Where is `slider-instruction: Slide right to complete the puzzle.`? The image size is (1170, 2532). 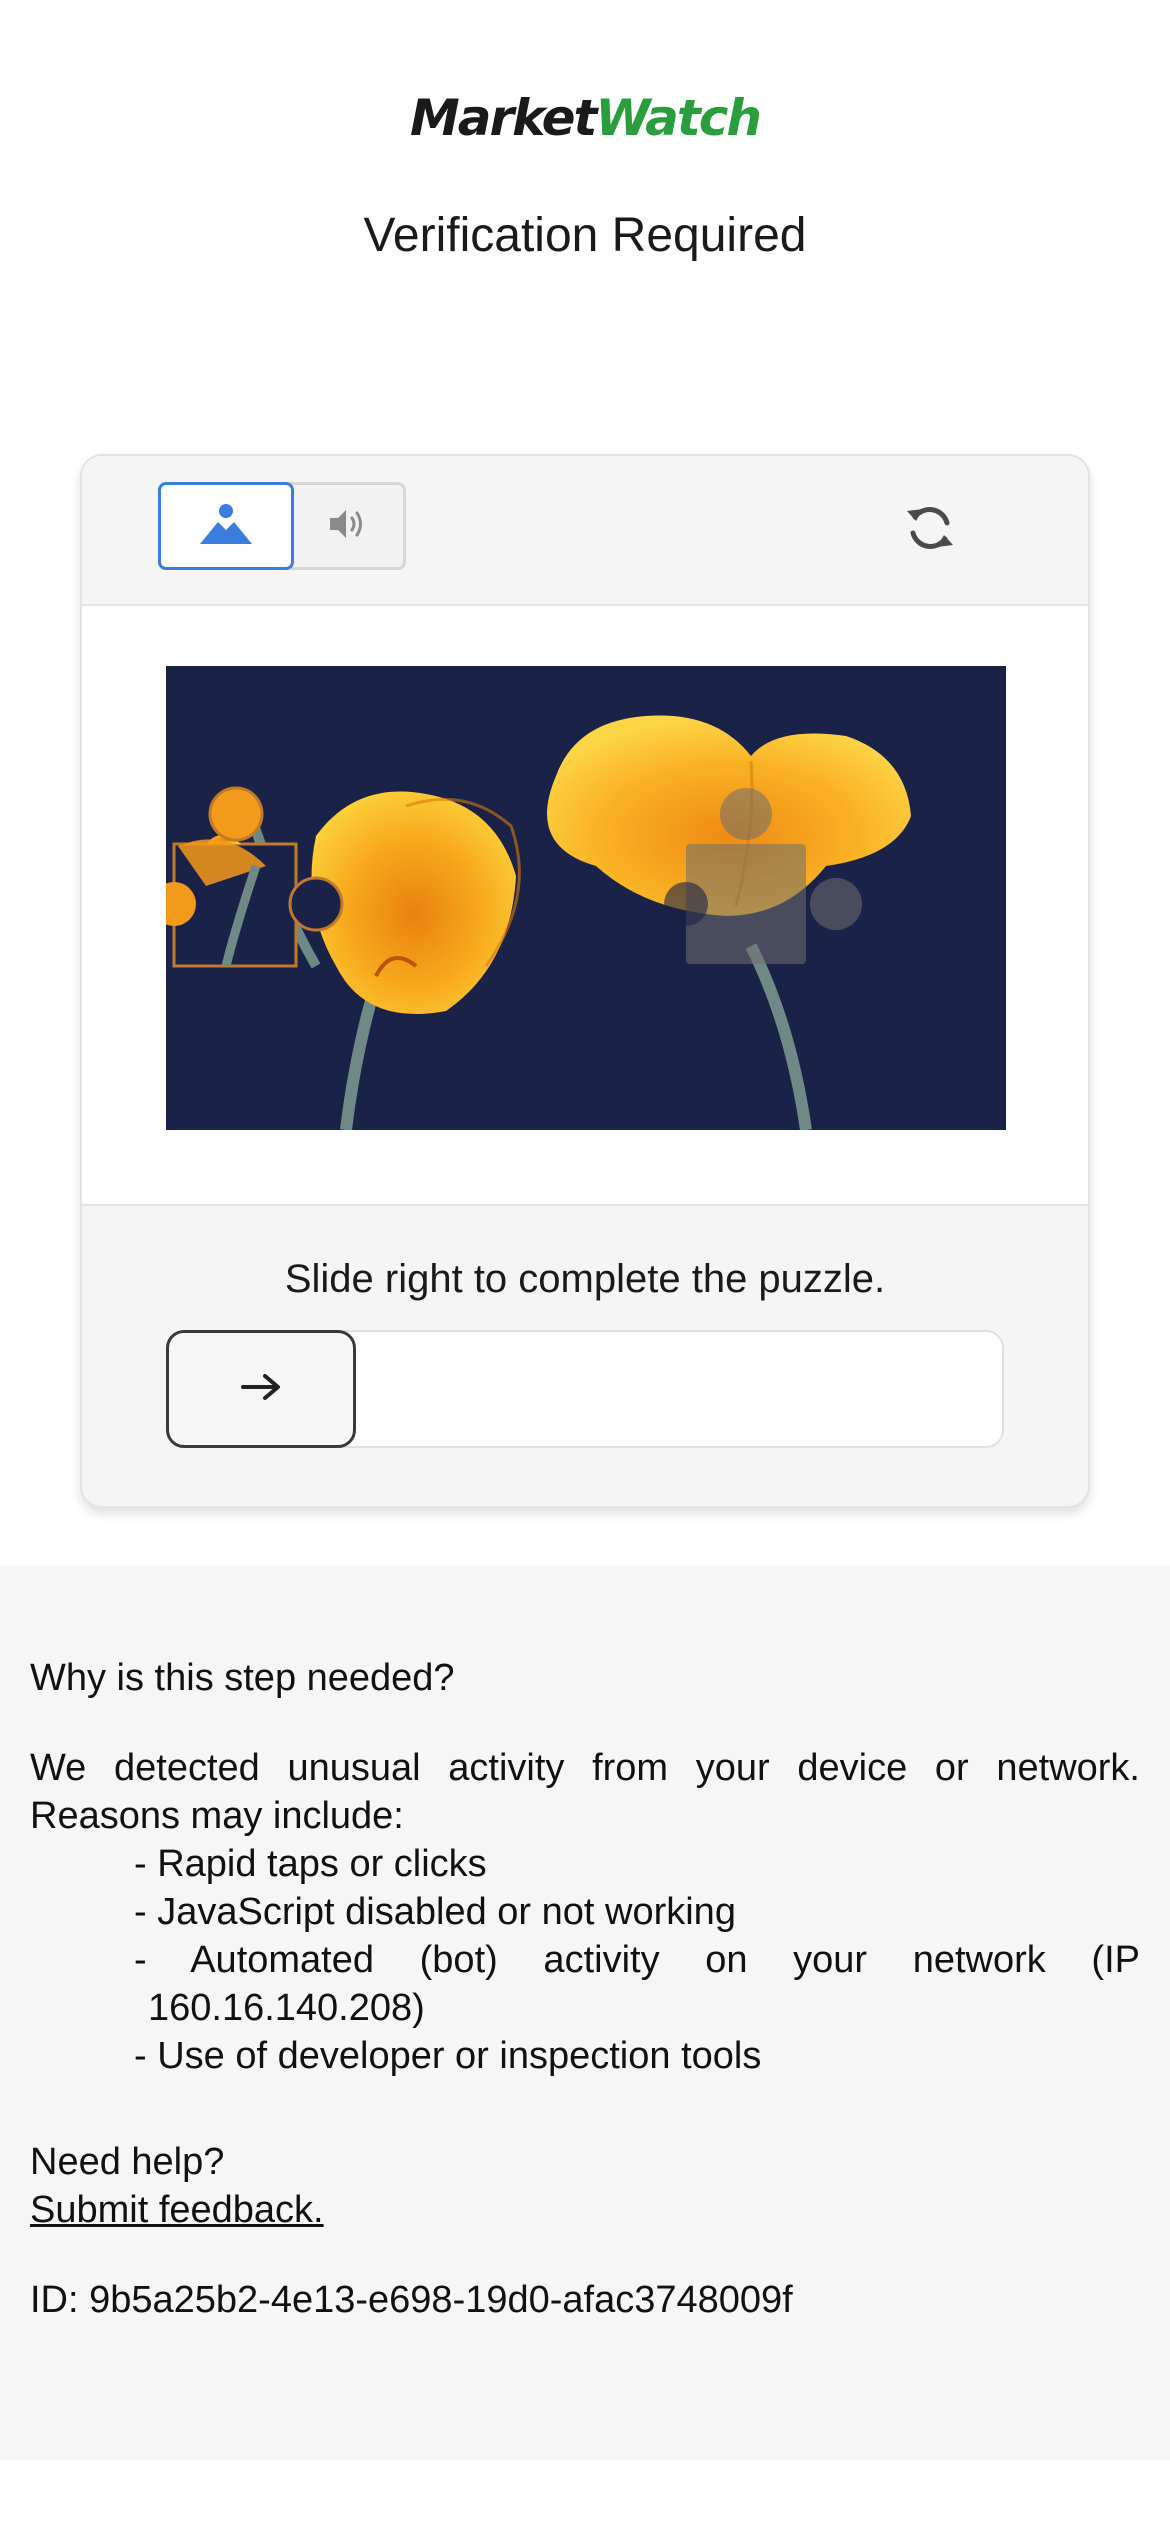 slider-instruction: Slide right to complete the puzzle. is located at coordinates (585, 1279).